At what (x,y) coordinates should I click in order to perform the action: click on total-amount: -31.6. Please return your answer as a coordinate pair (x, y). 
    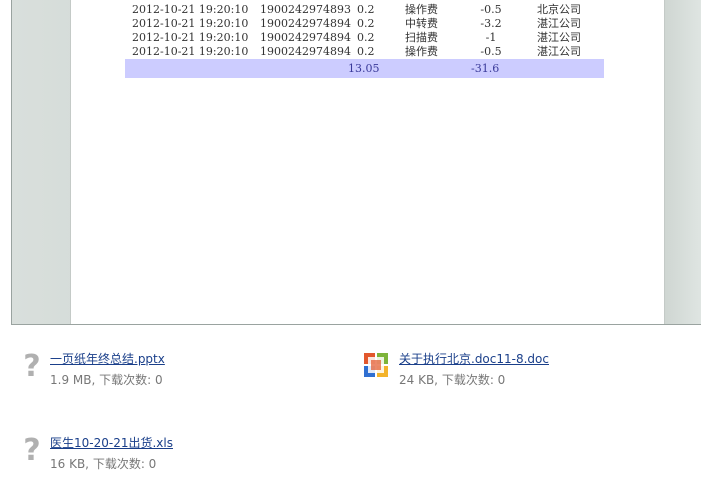
    Looking at the image, I should click on (485, 68).